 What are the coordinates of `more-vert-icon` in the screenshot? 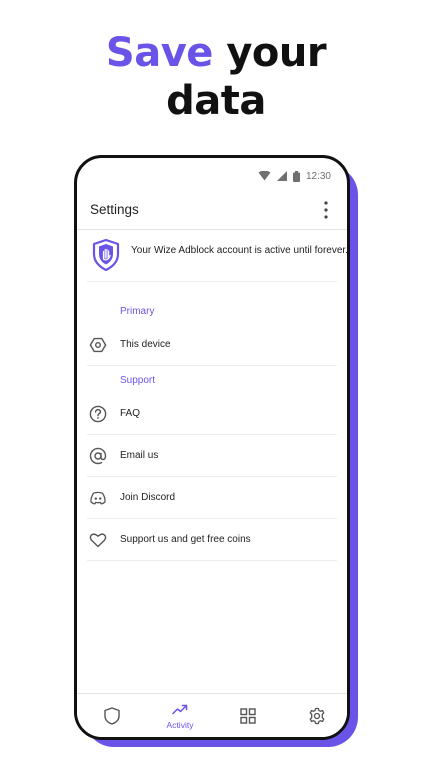 It's located at (326, 210).